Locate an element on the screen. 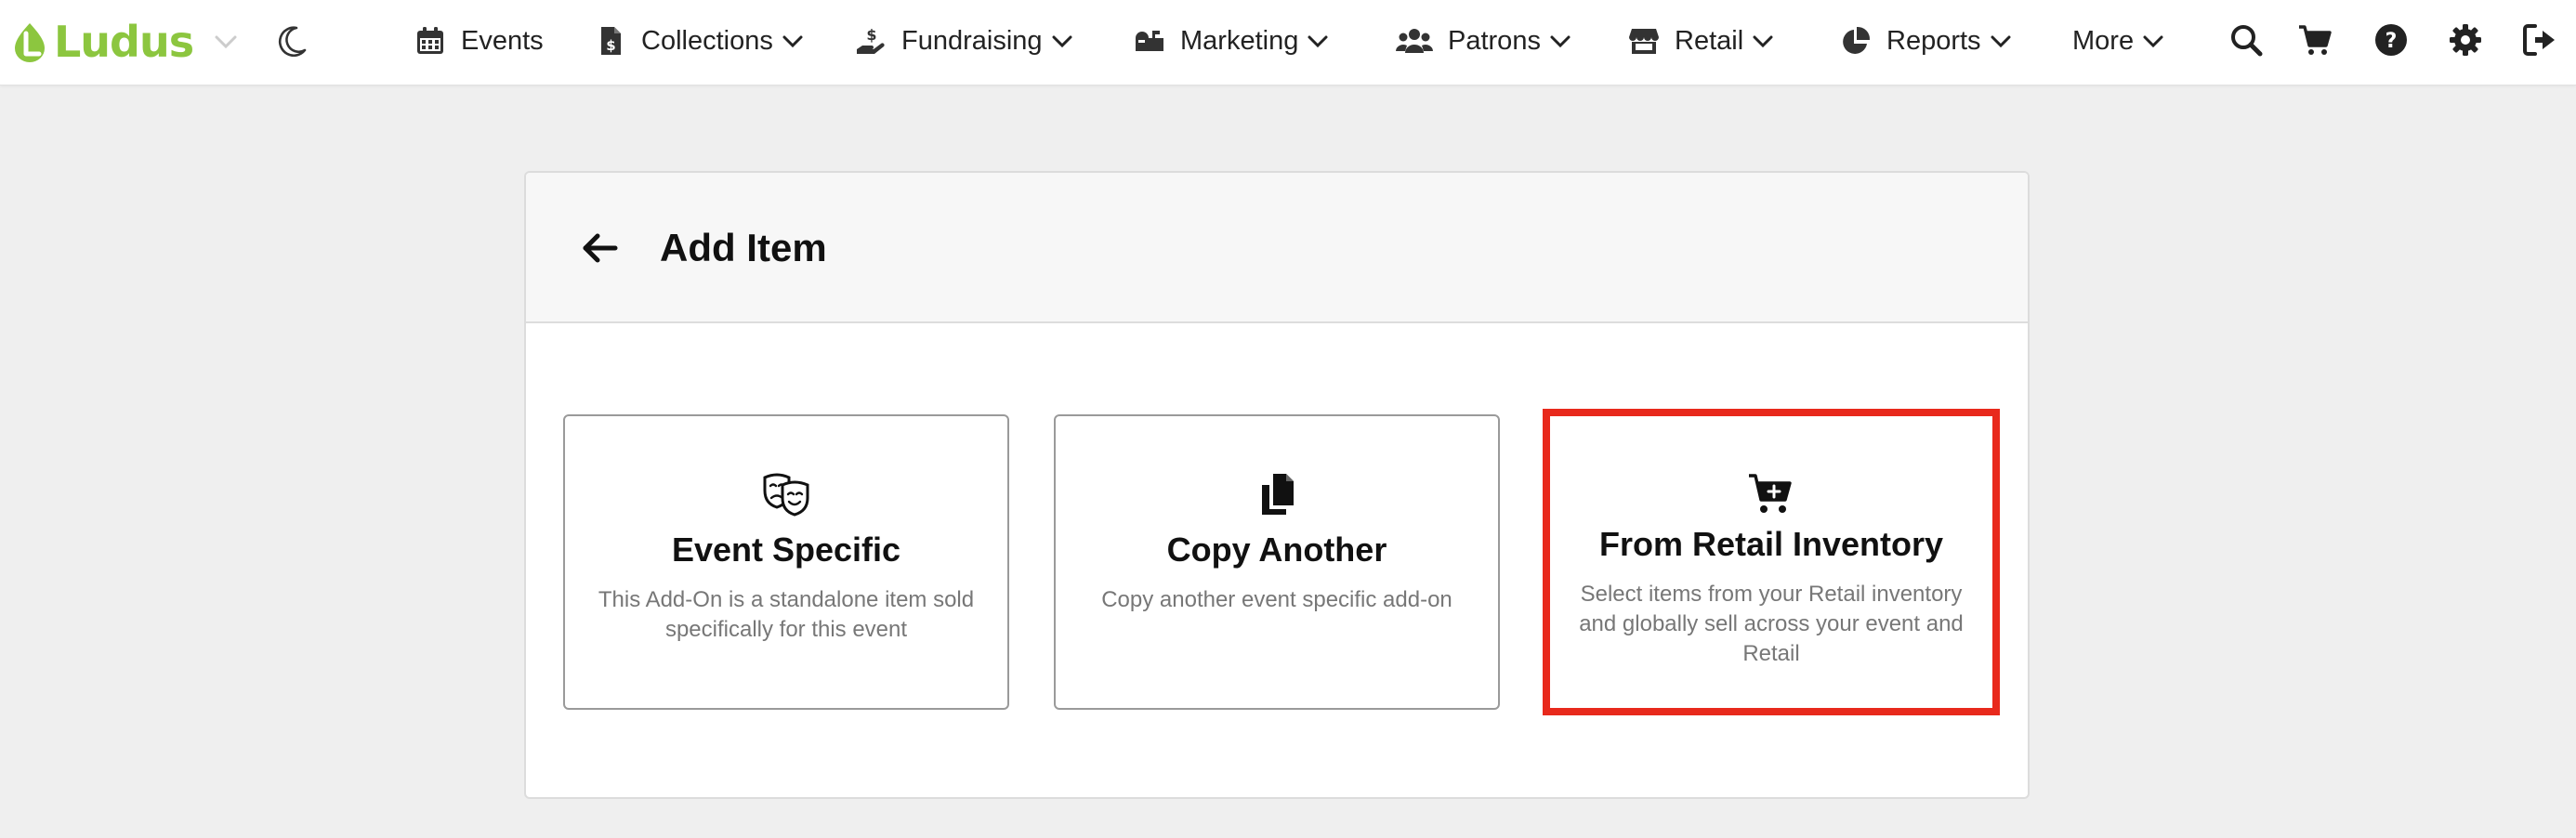 Image resolution: width=2576 pixels, height=838 pixels. ludus-logo: Ludus is located at coordinates (102, 42).